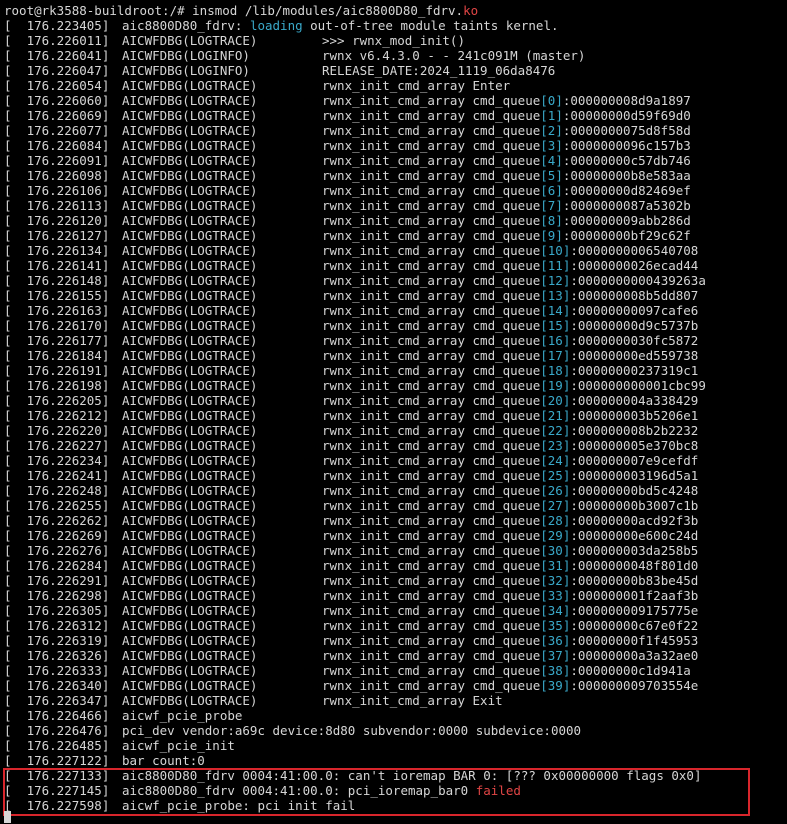  What do you see at coordinates (57, 205) in the screenshot?
I see `log-timestamp: [ 176.226113]` at bounding box center [57, 205].